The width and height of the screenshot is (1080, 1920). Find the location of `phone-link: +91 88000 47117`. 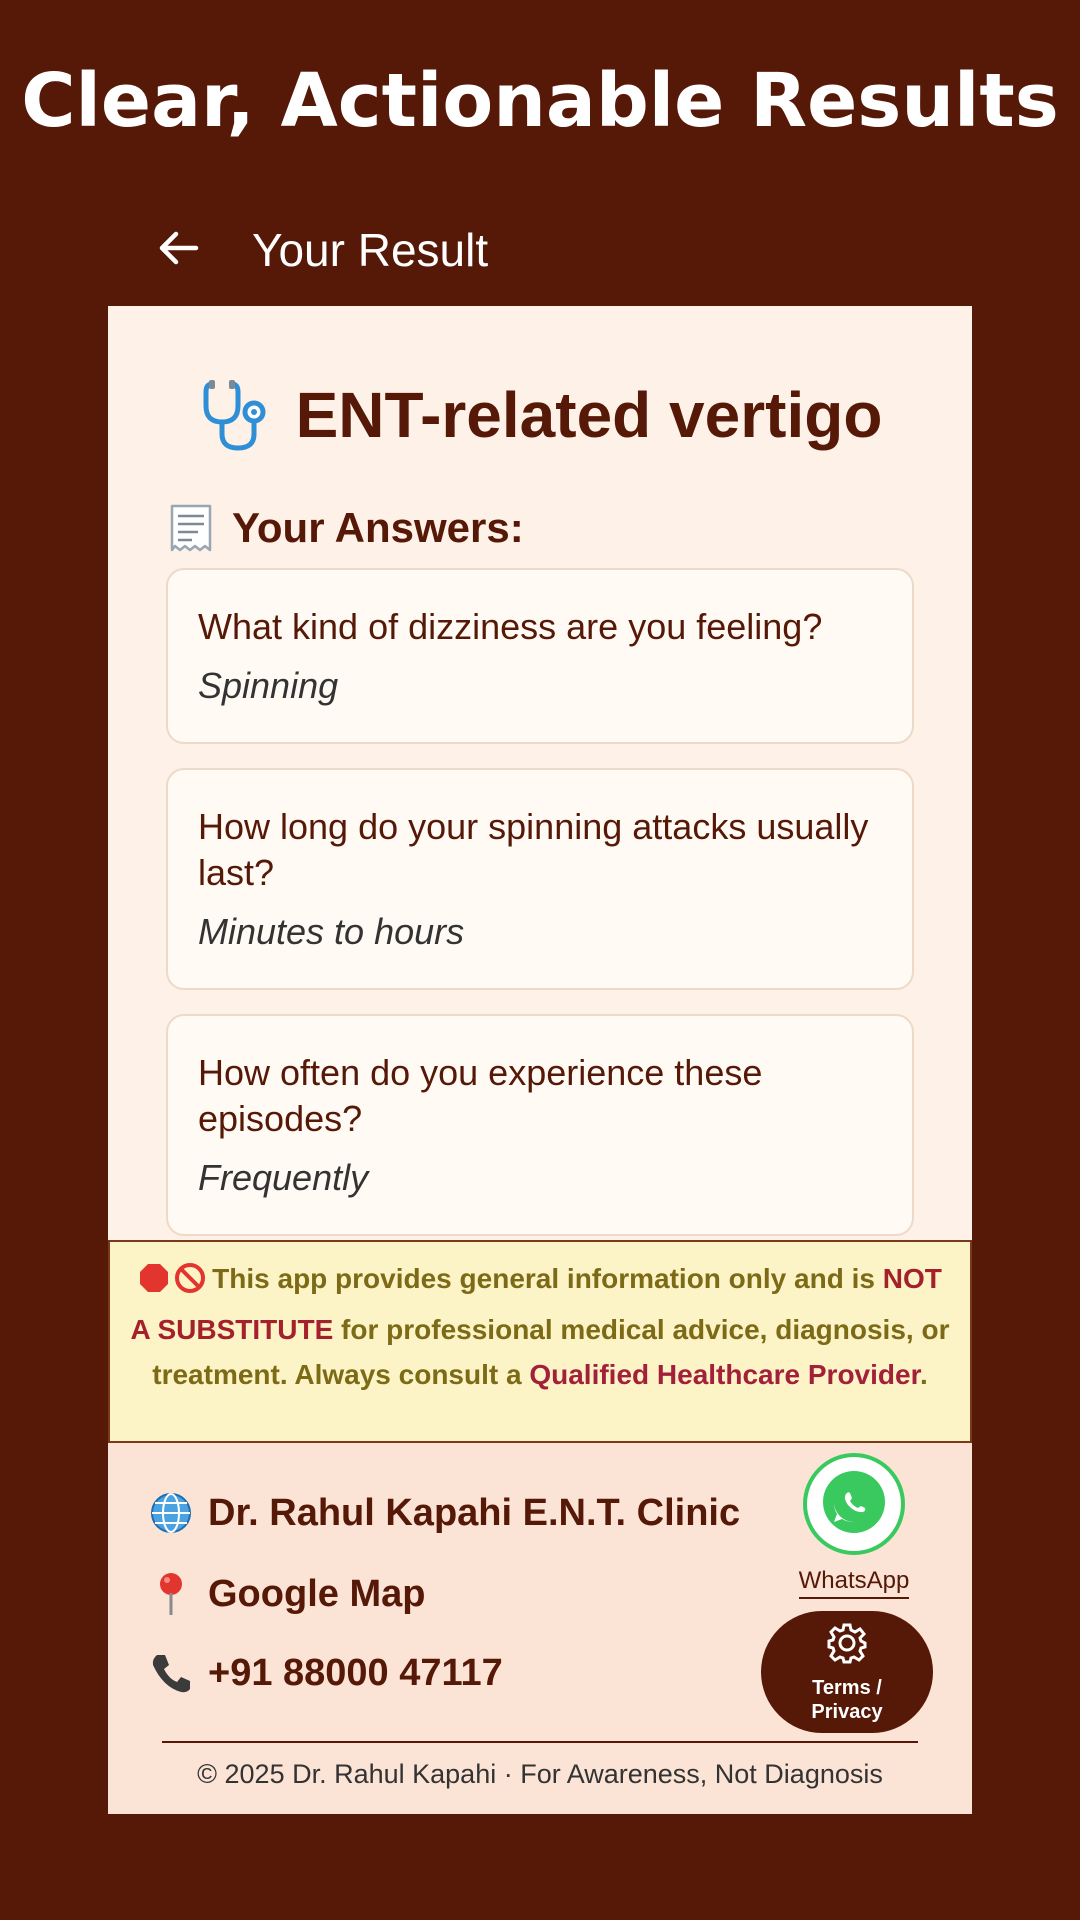

phone-link: +91 88000 47117 is located at coordinates (324, 1673).